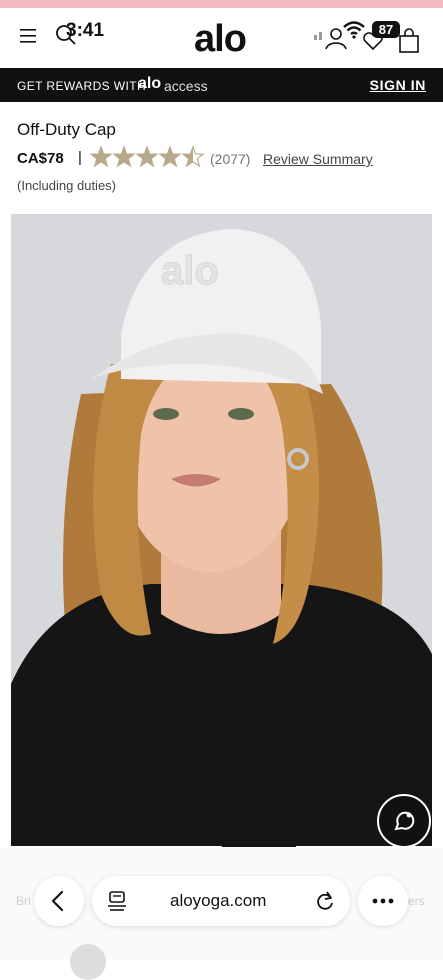  I want to click on battery-indicator: 87, so click(386, 29).